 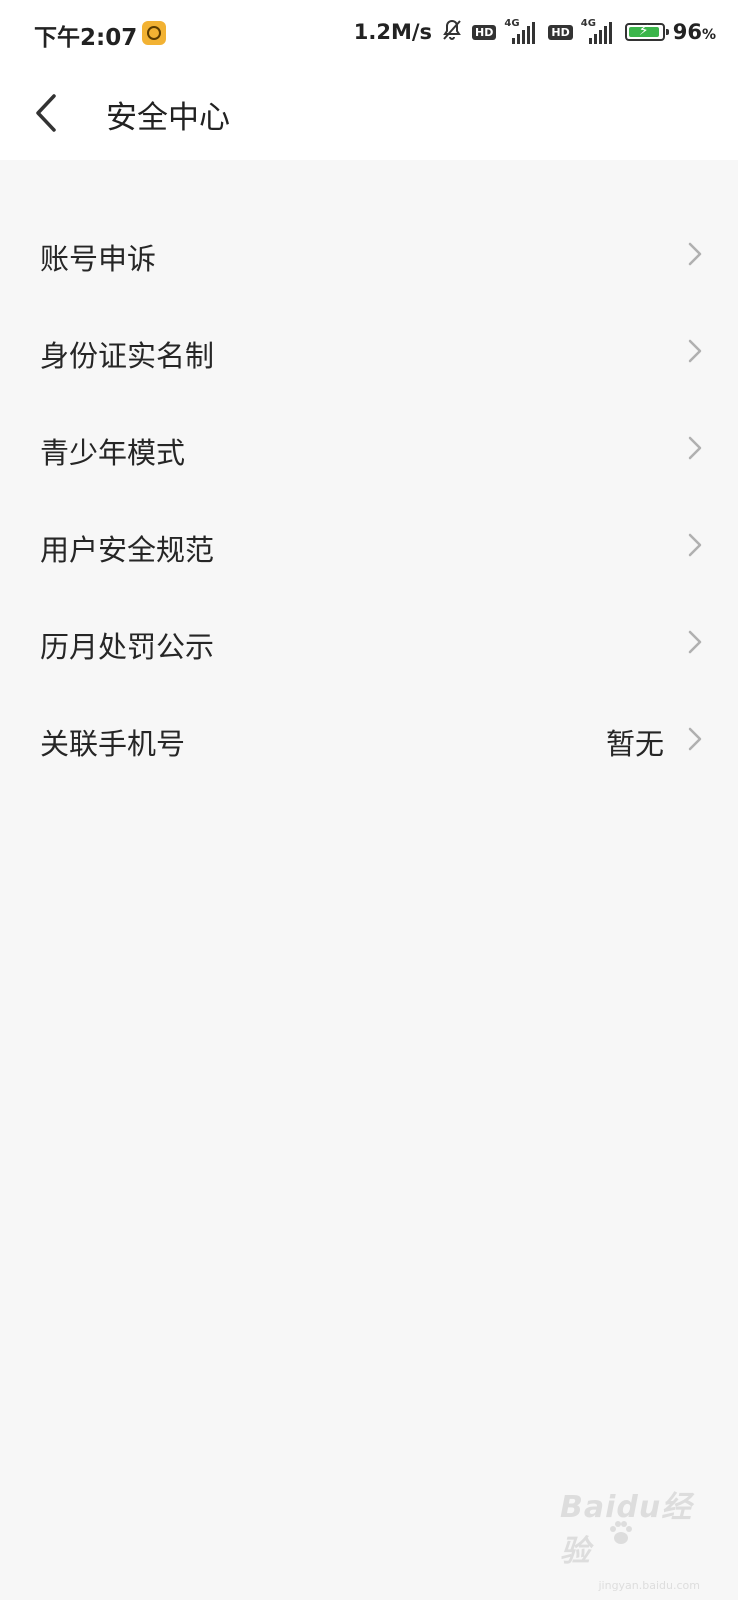 What do you see at coordinates (599, 31) in the screenshot?
I see `signal-sim2-icon: 4G` at bounding box center [599, 31].